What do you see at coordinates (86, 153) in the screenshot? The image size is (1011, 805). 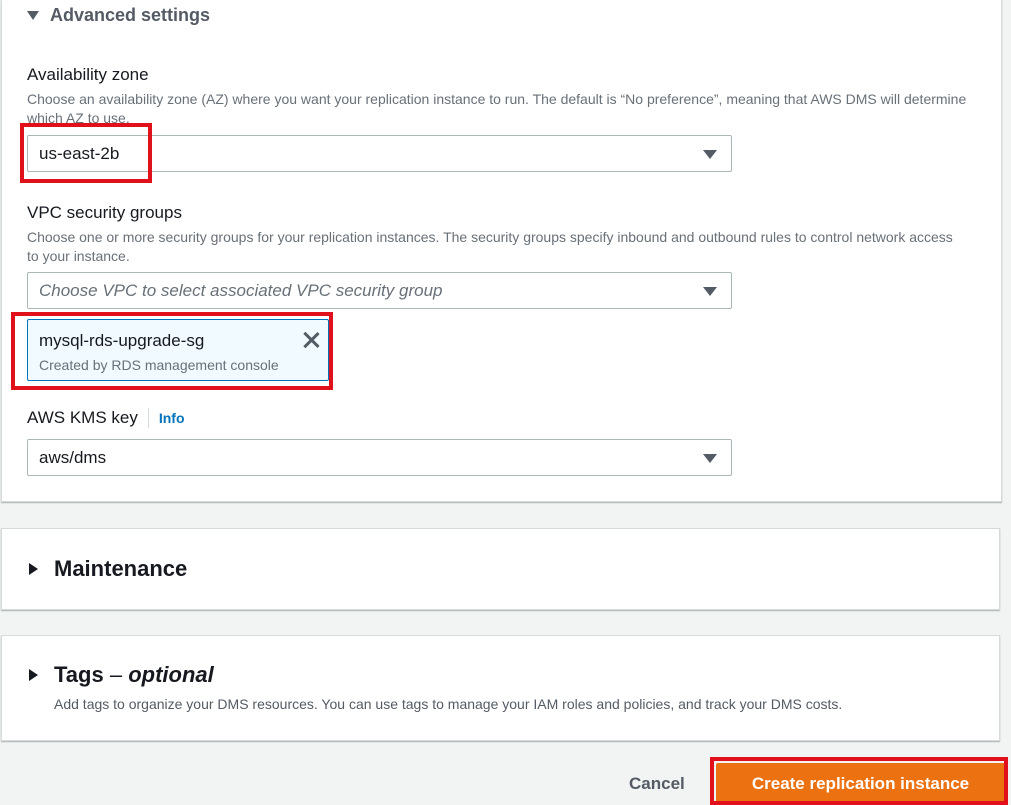 I see `highlight-box-availability-zone` at bounding box center [86, 153].